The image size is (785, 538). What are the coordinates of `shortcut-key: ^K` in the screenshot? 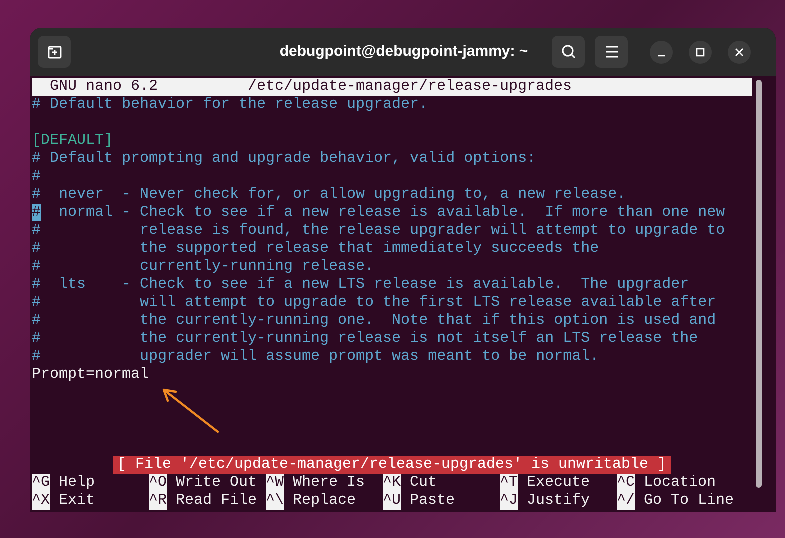 It's located at (392, 483).